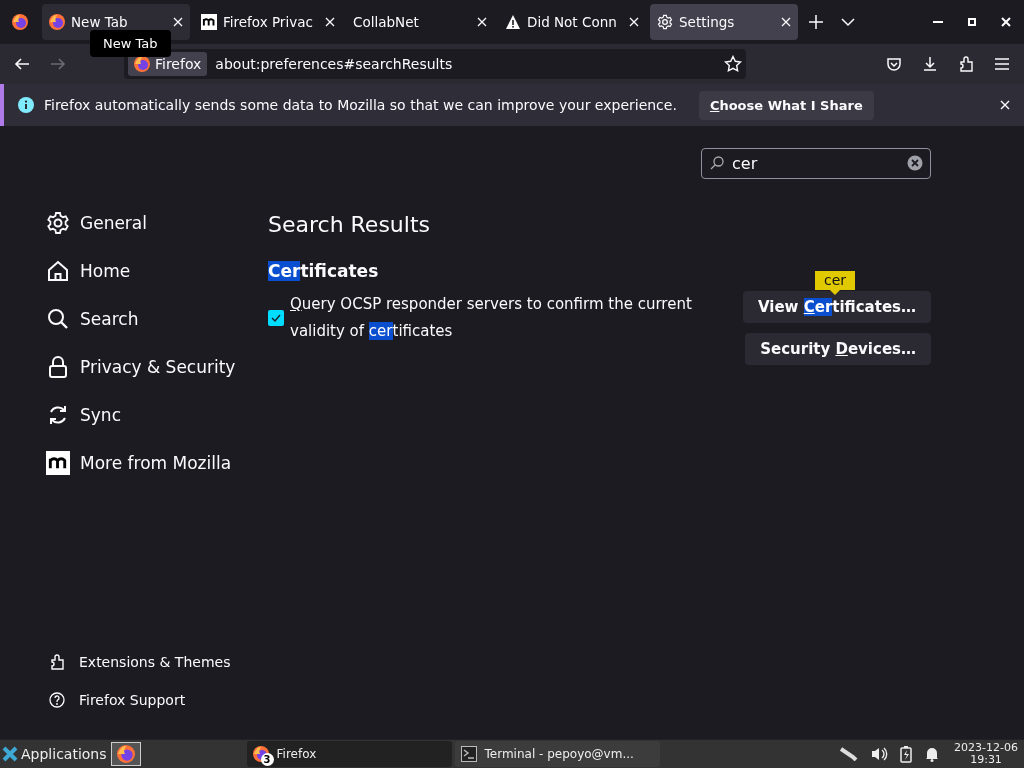  I want to click on minimize-icon, so click(938, 22).